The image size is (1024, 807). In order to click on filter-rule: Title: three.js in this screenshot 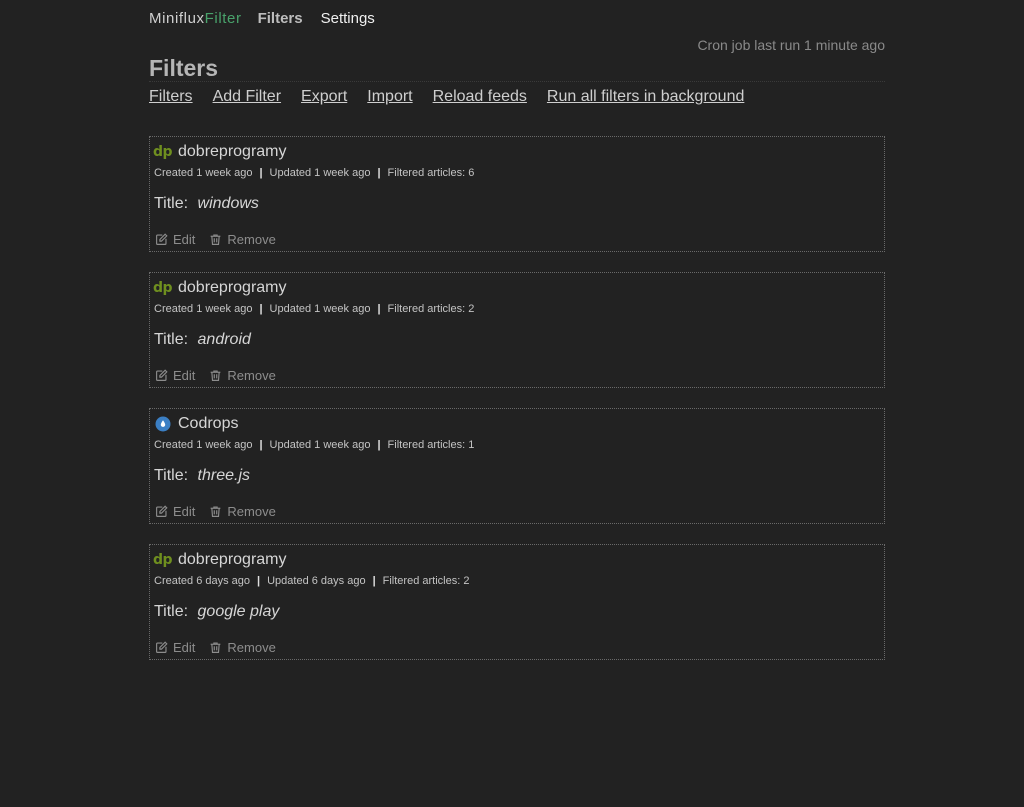, I will do `click(202, 476)`.